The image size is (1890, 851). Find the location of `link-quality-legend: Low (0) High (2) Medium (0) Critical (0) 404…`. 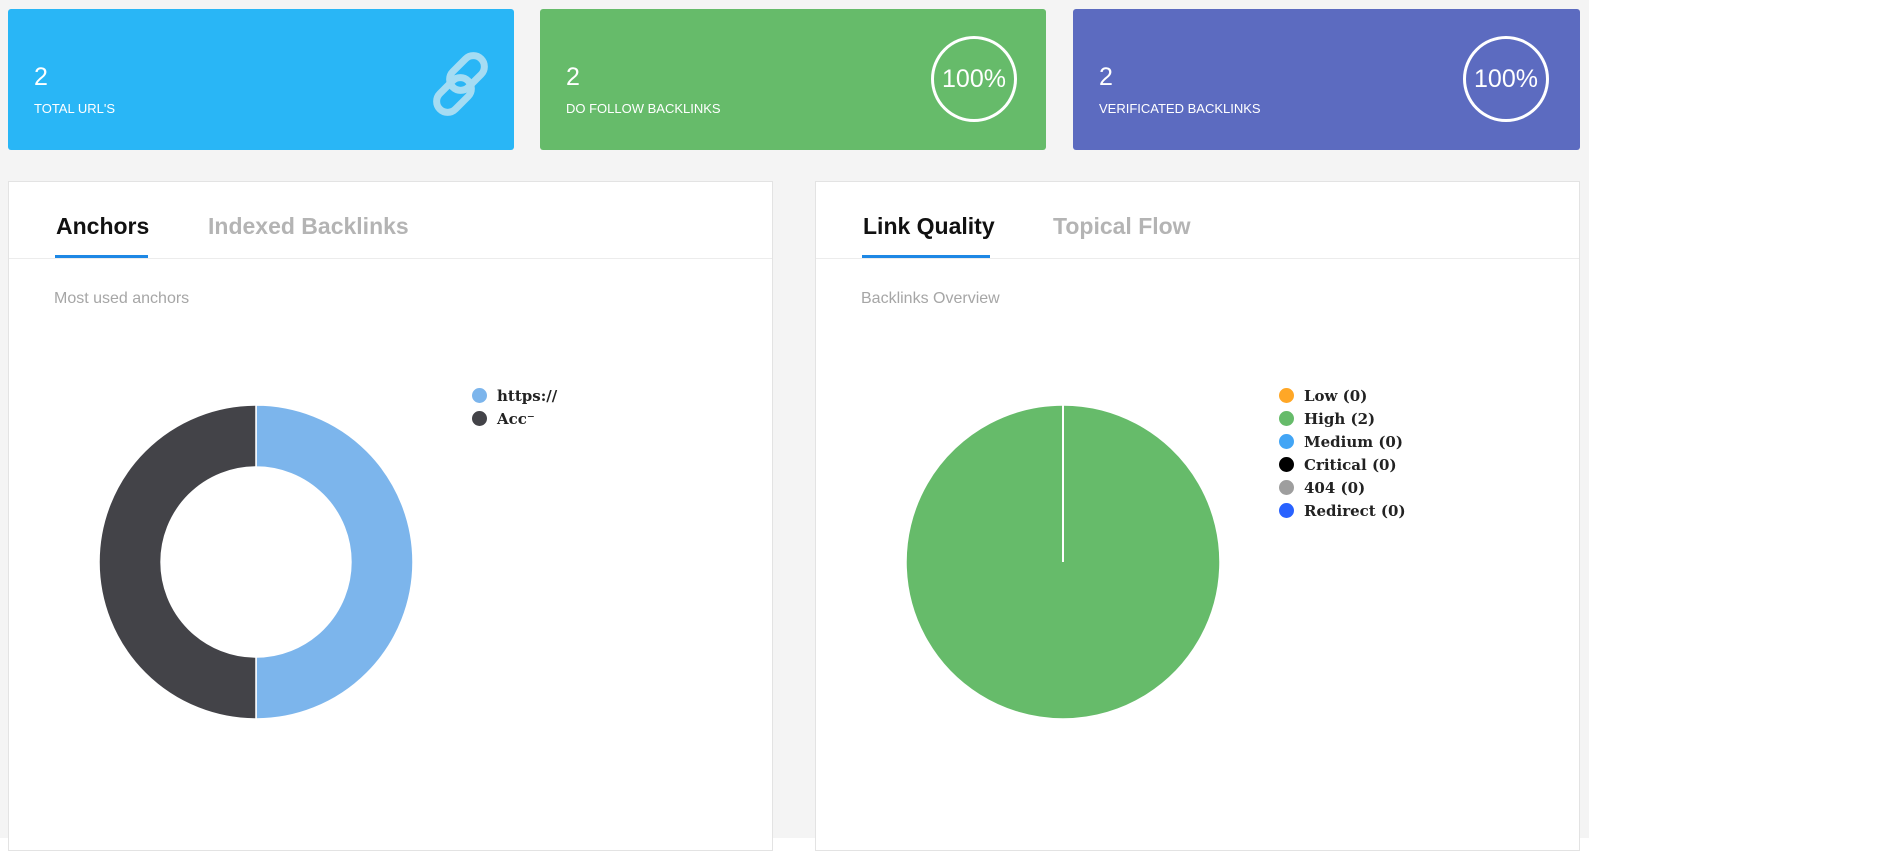

link-quality-legend: Low (0) High (2) Medium (0) Critical (0) 404… is located at coordinates (1342, 453).